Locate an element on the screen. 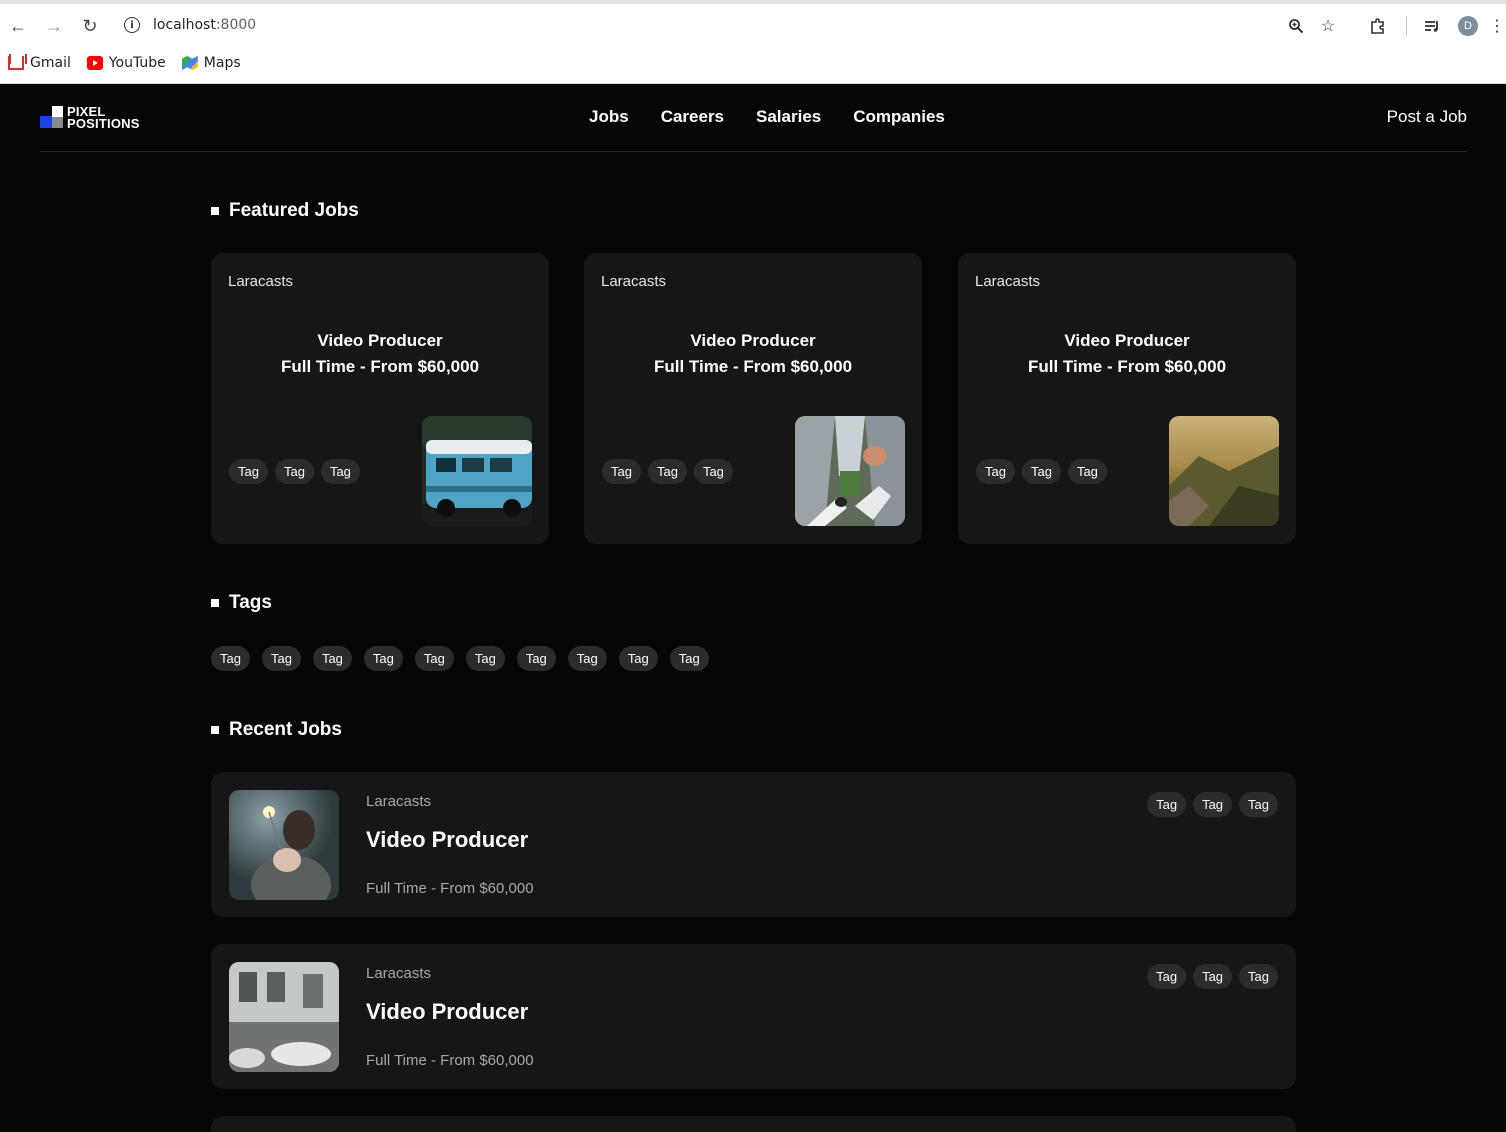 The height and width of the screenshot is (1132, 1506). site-logo: PIXEL POSITIONS is located at coordinates (90, 117).